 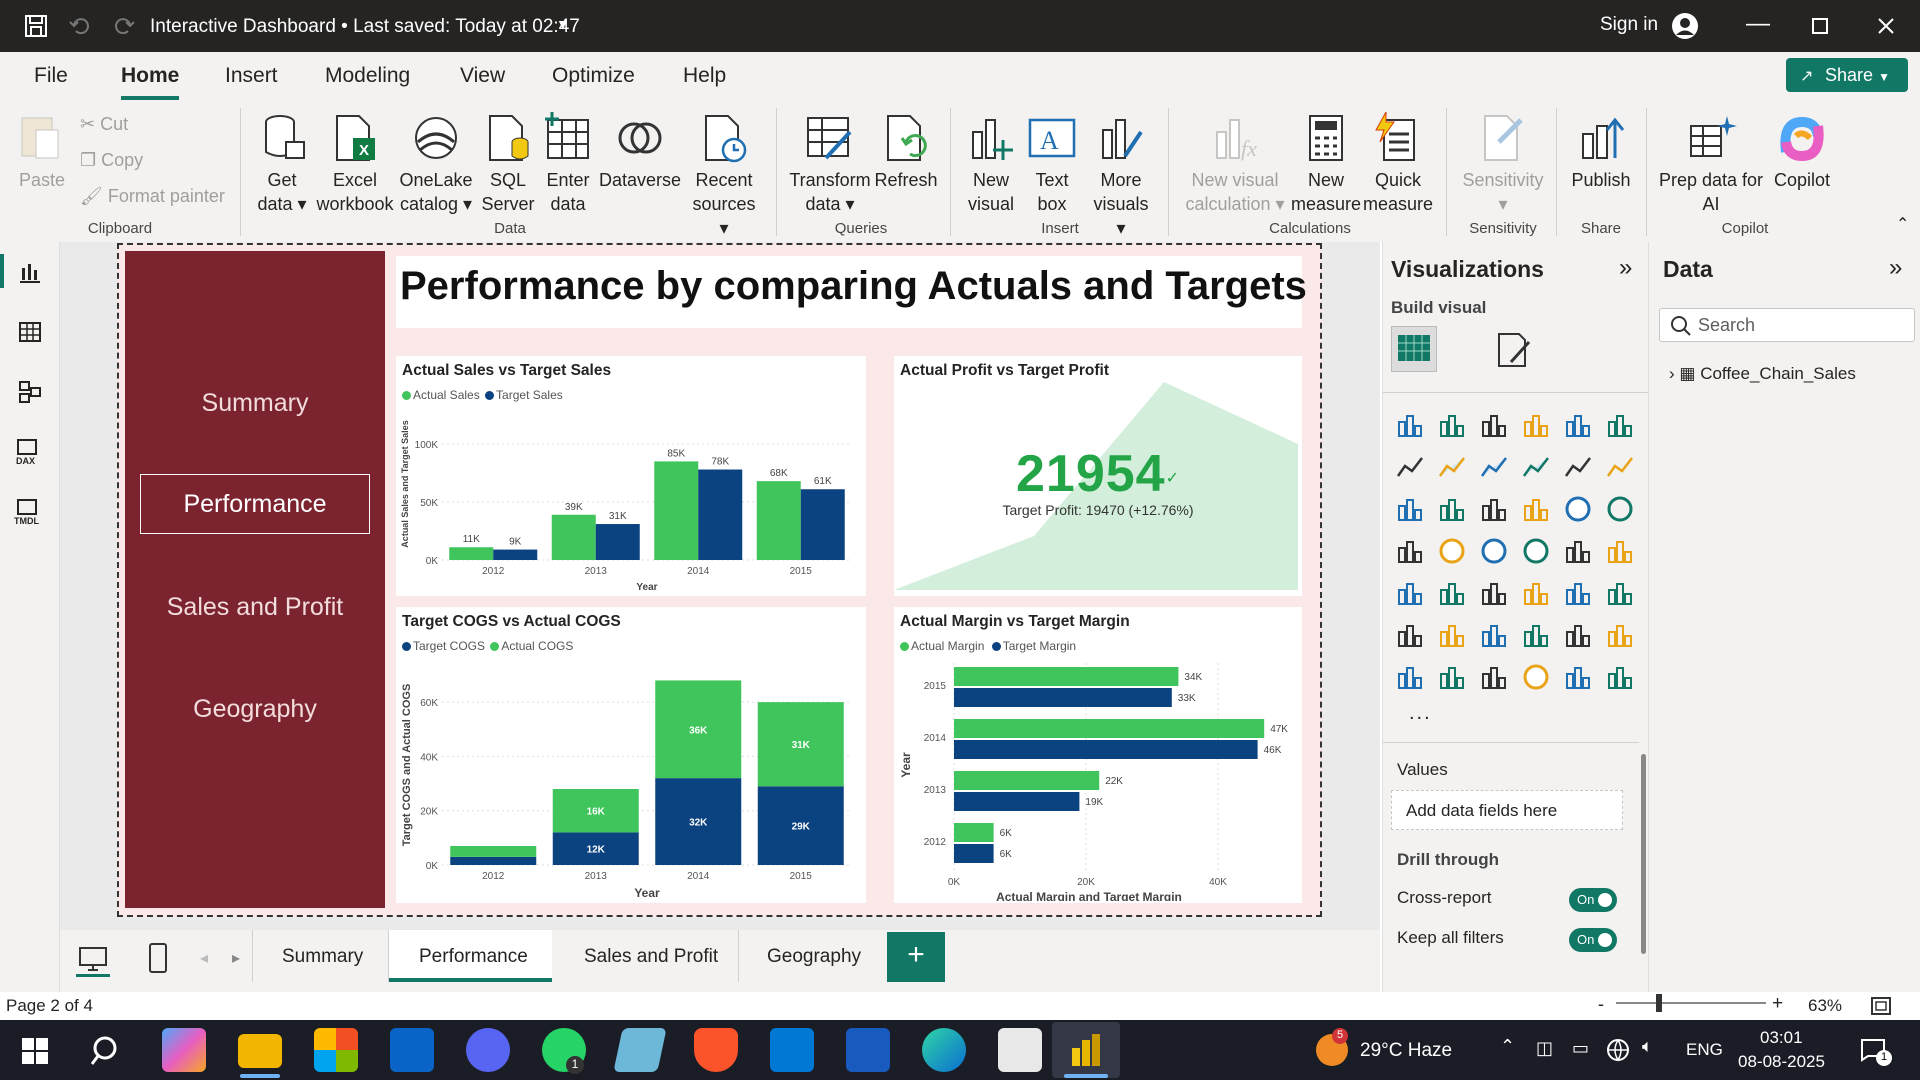 What do you see at coordinates (255, 607) in the screenshot?
I see `nav-sales-and-profit: Sales and Profit` at bounding box center [255, 607].